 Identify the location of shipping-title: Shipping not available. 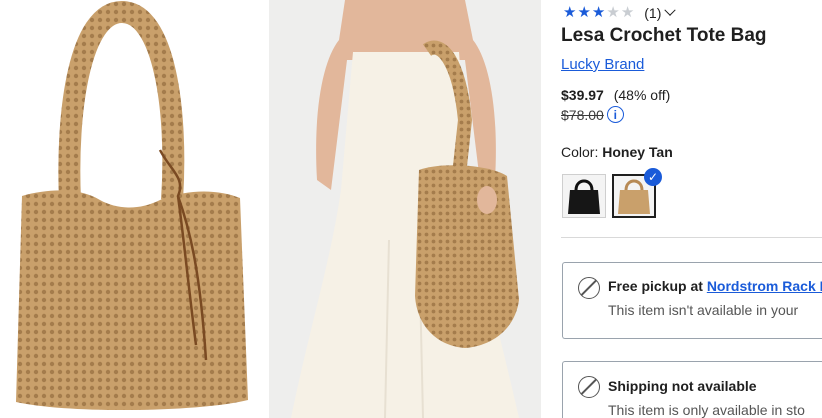
(682, 386).